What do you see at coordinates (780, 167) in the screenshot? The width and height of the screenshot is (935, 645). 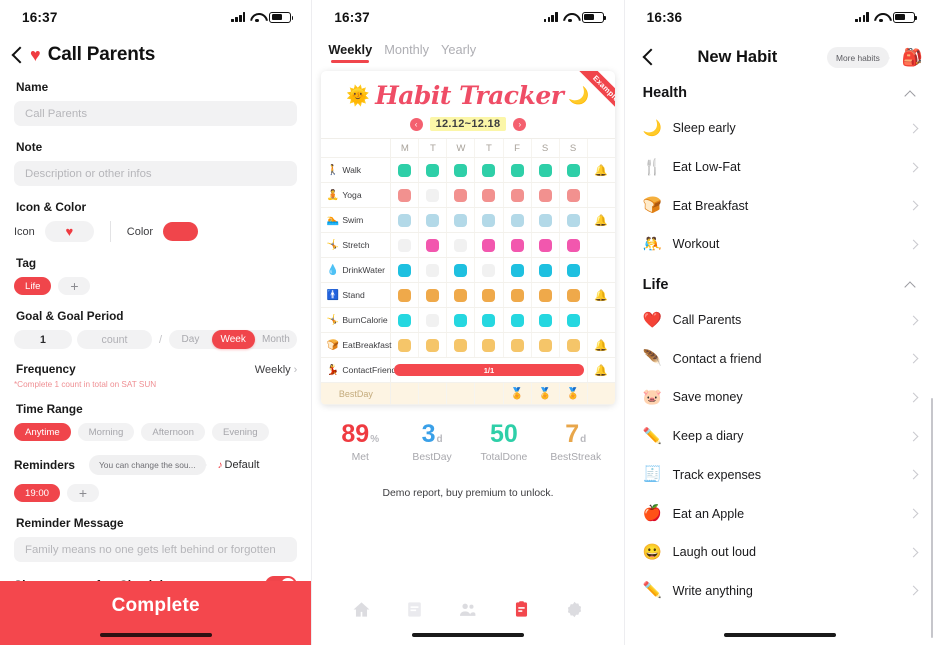 I see `habit-list-item: 🍴 Eat Low-Fat` at bounding box center [780, 167].